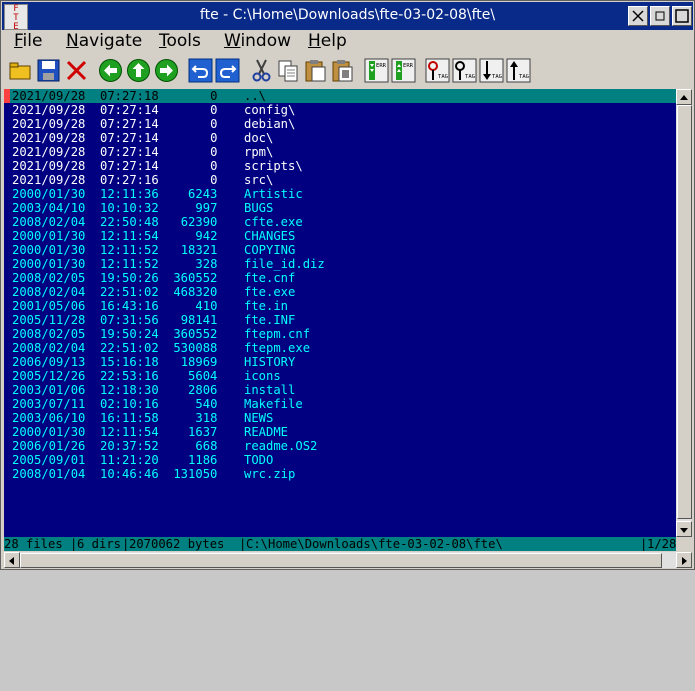 This screenshot has height=691, width=695. I want to click on minimize-icon, so click(638, 16).